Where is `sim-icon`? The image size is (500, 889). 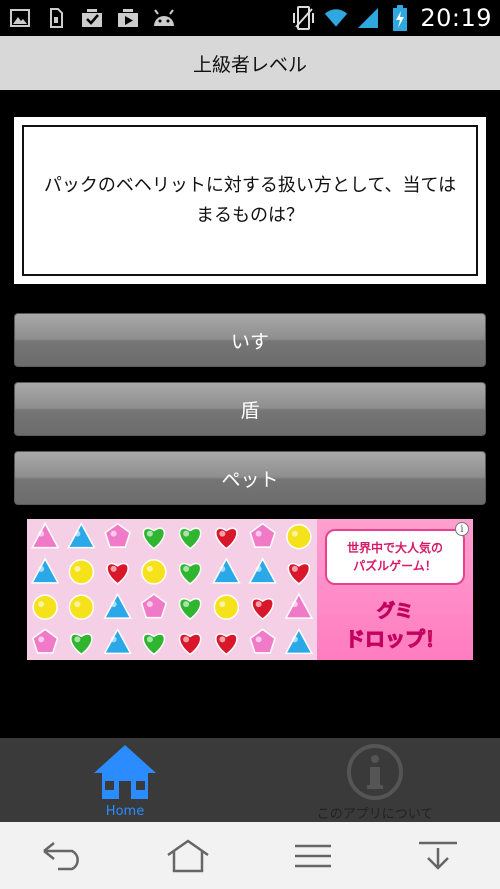
sim-icon is located at coordinates (56, 18).